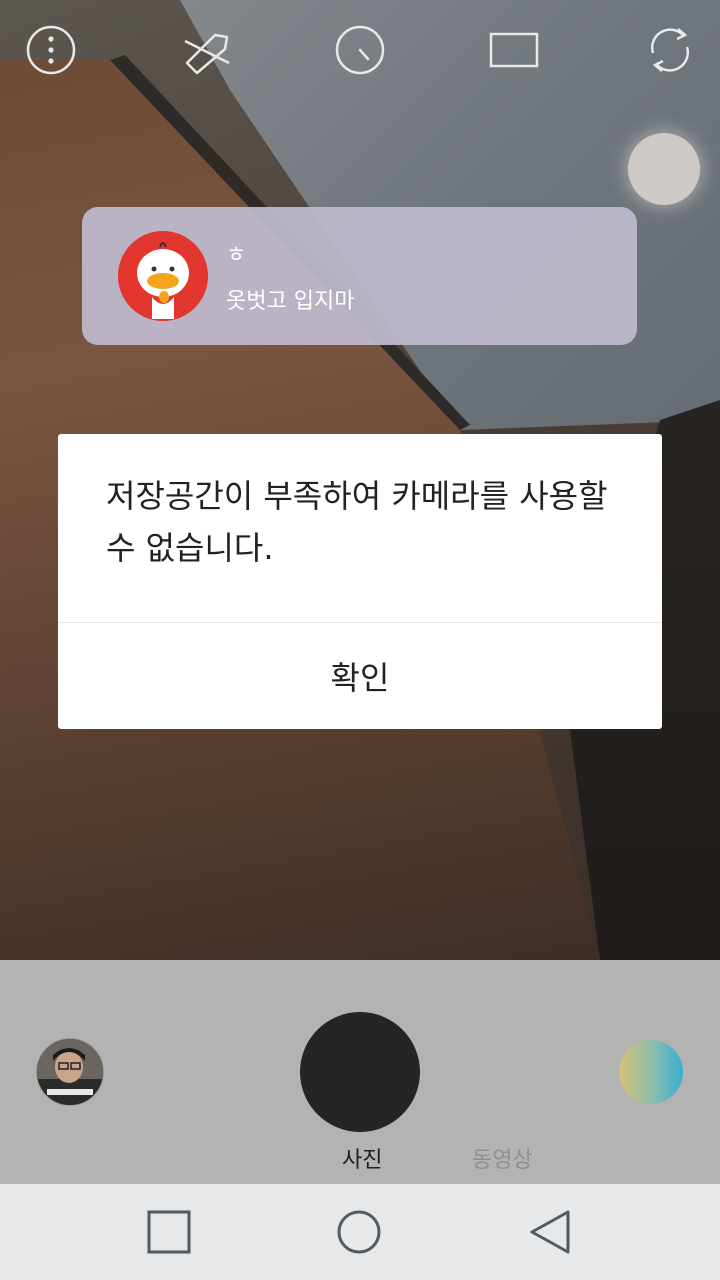 This screenshot has height=1280, width=720. Describe the element at coordinates (236, 255) in the screenshot. I see `notification-title: ㅎ` at that location.